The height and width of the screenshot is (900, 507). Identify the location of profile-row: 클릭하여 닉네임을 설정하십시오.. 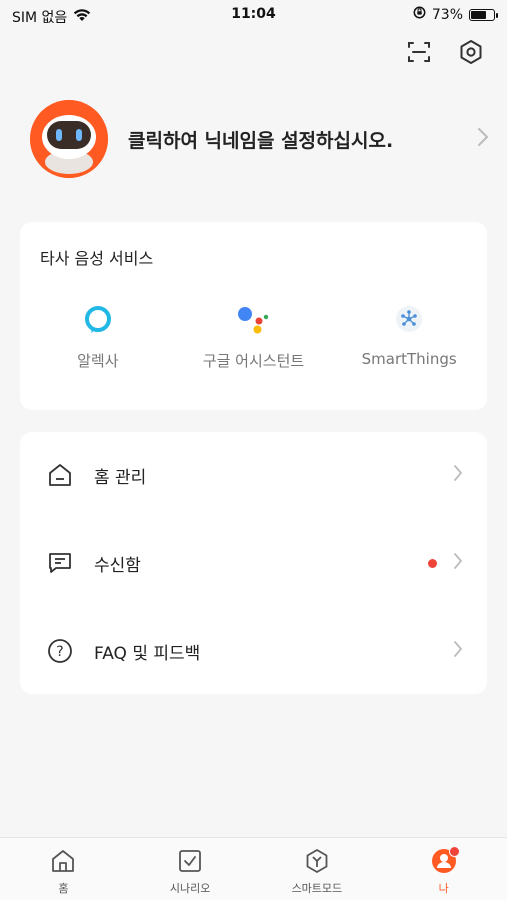
(259, 139).